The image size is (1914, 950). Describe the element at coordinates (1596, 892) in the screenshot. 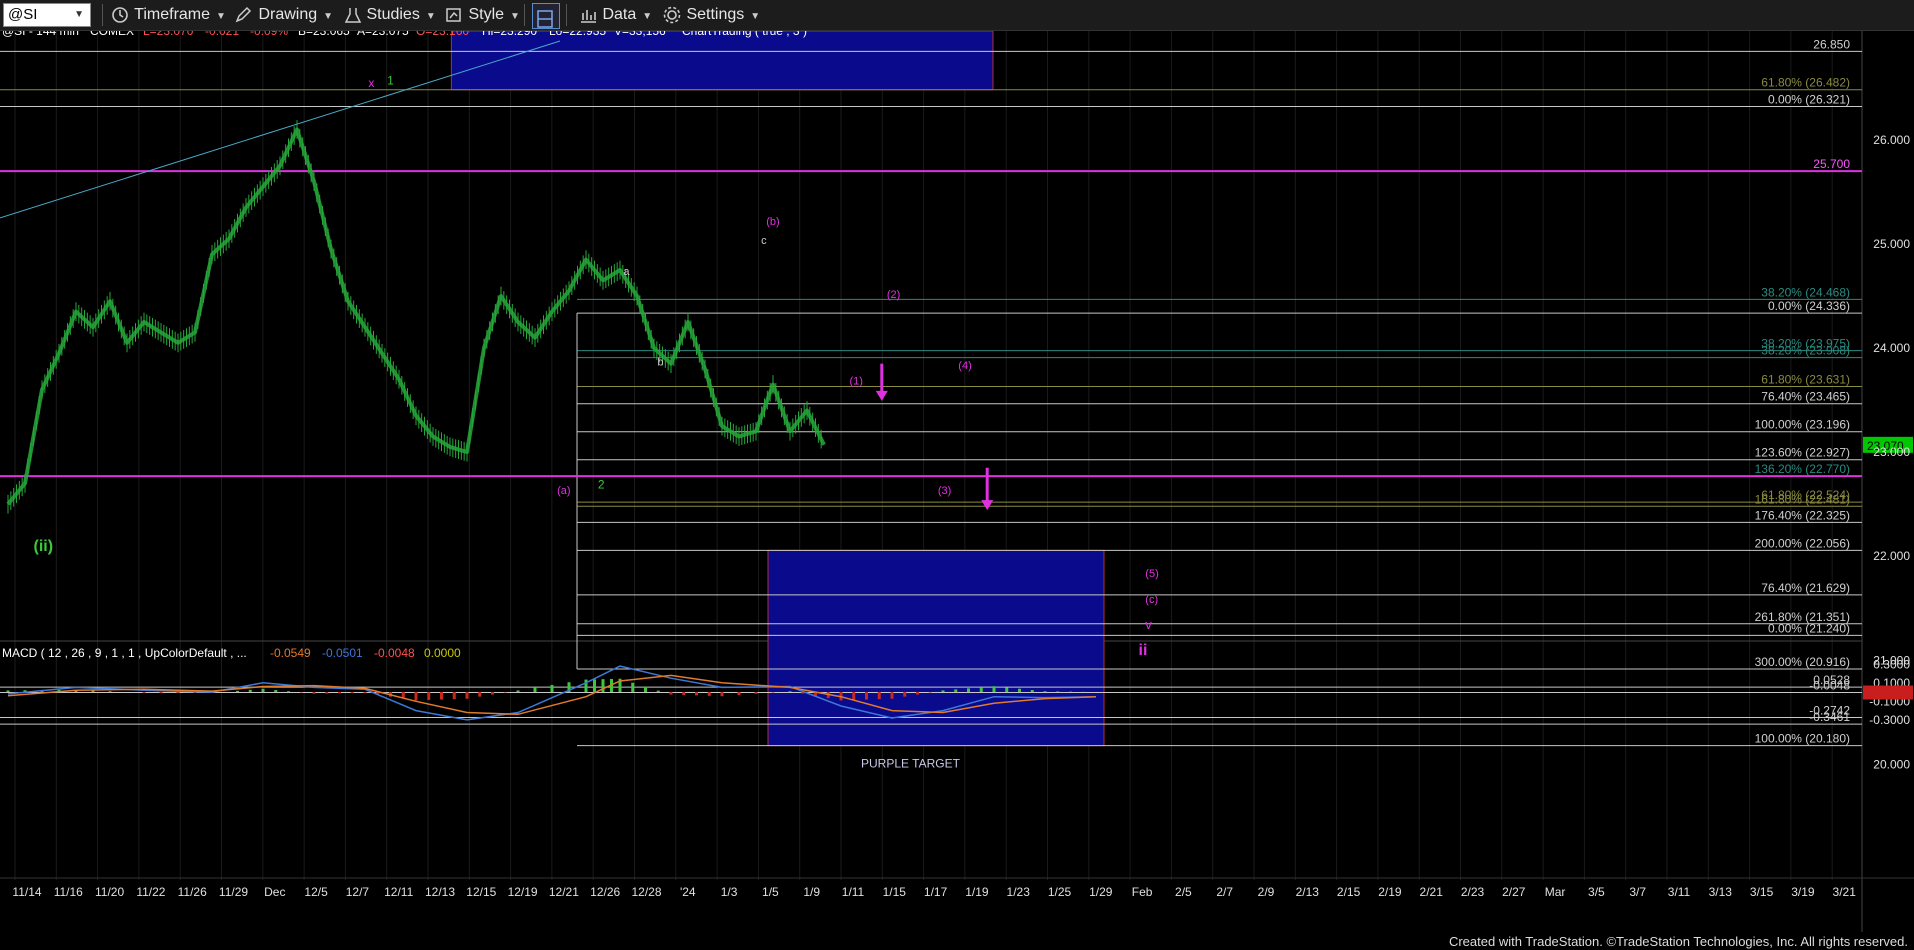

I see `date-tick-label: 3/5` at that location.